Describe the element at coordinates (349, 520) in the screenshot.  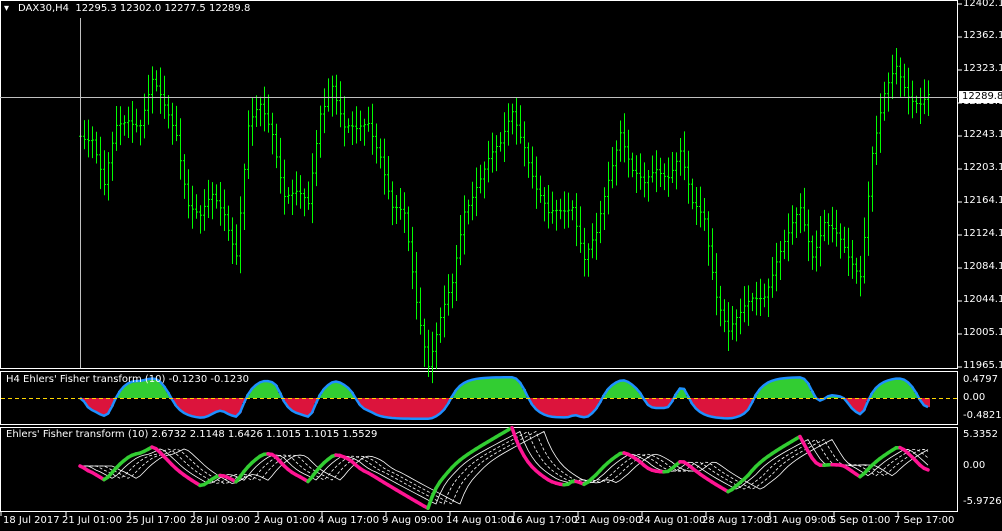
I see `time-tick: 4 Aug 17:00` at that location.